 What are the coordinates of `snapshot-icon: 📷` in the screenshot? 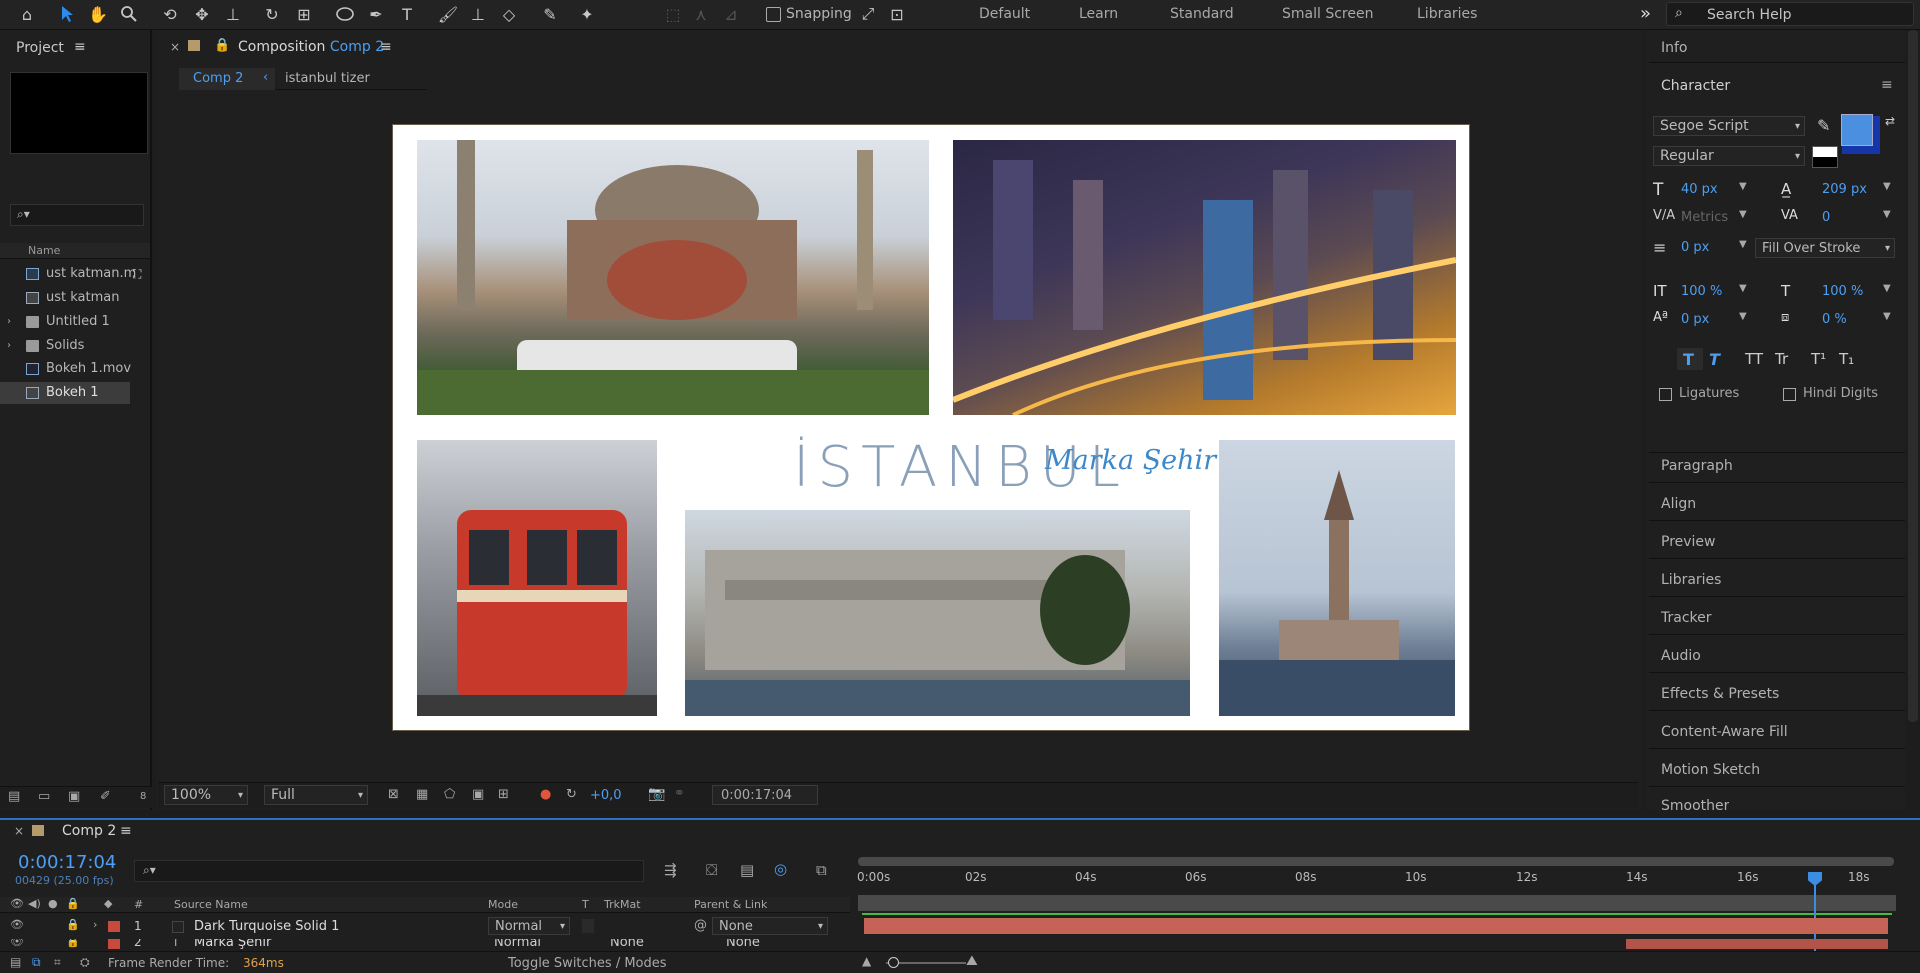 It's located at (656, 794).